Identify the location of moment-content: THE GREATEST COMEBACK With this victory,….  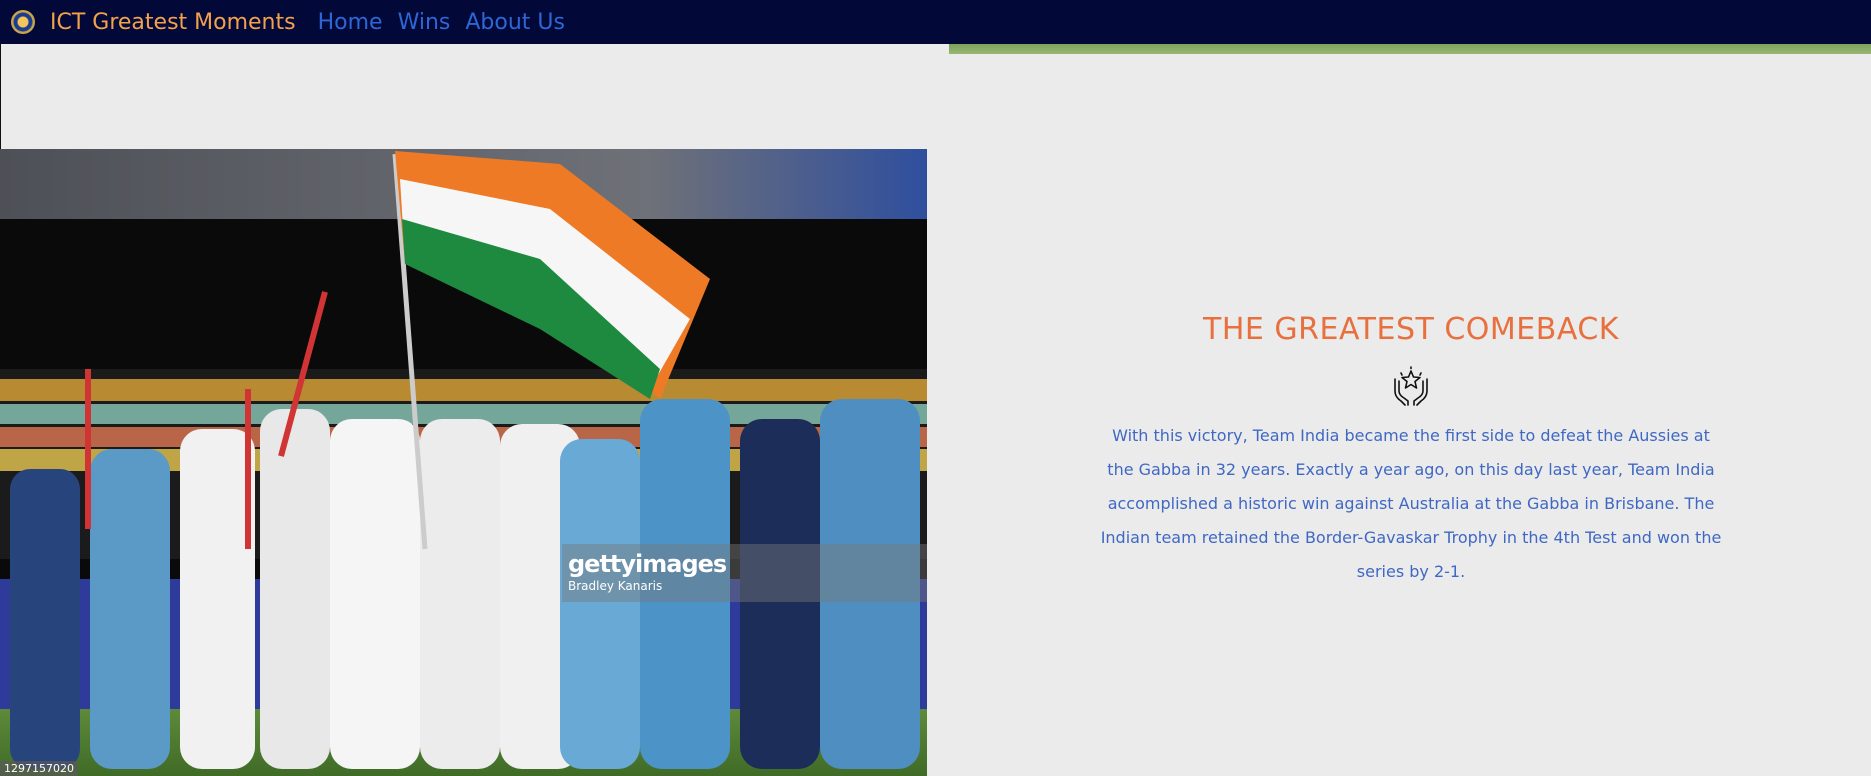
(1411, 450).